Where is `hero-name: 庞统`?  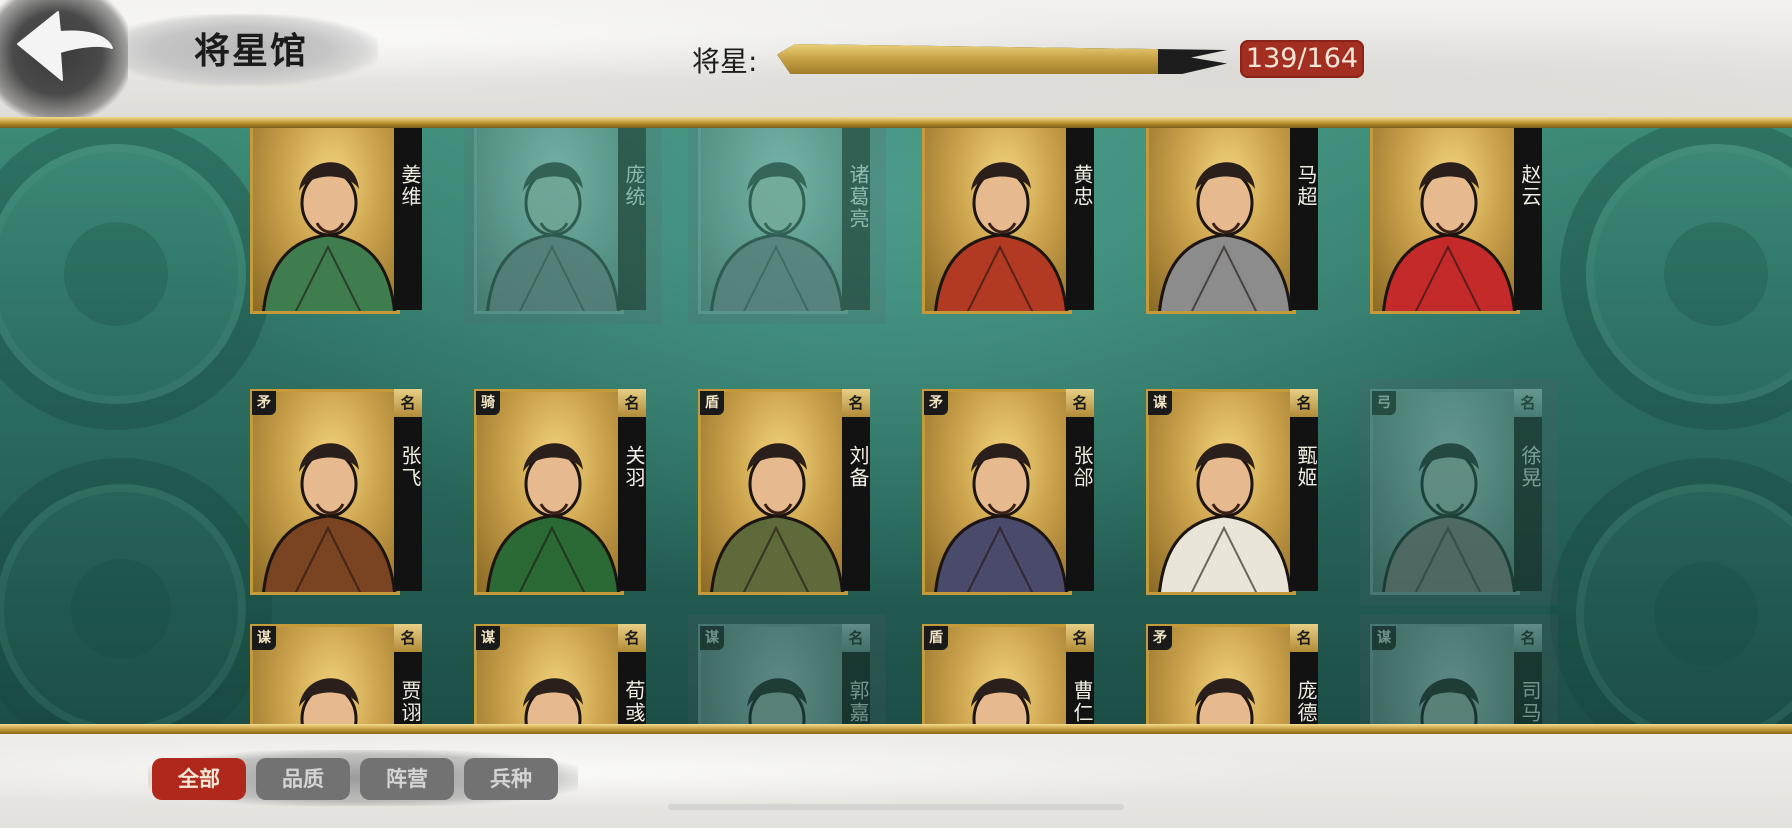 hero-name: 庞统 is located at coordinates (634, 186).